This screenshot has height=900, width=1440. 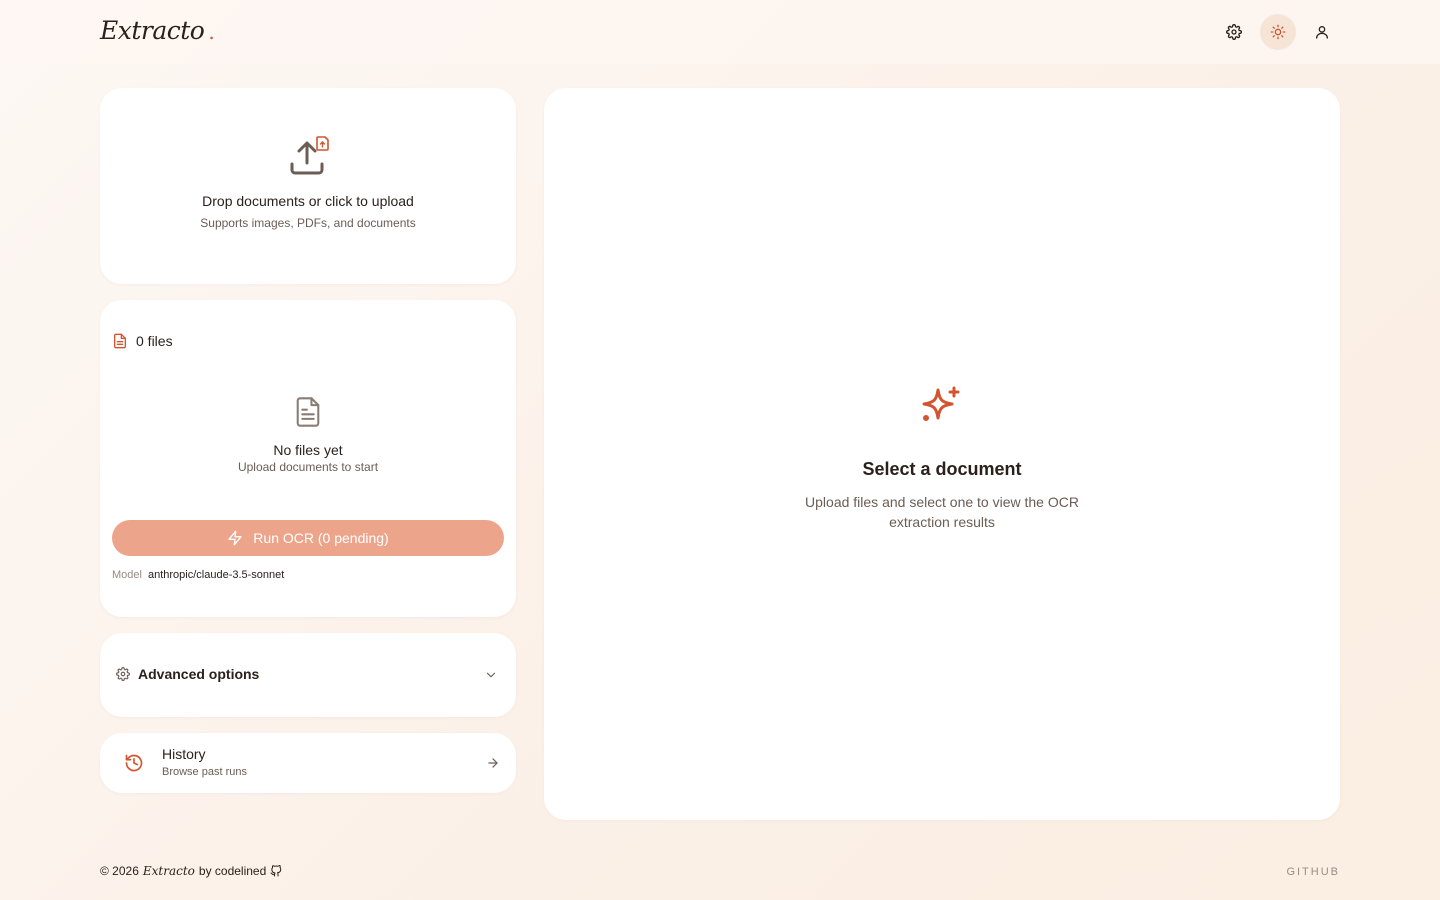 I want to click on footer-copyright: © 2026, so click(x=119, y=871).